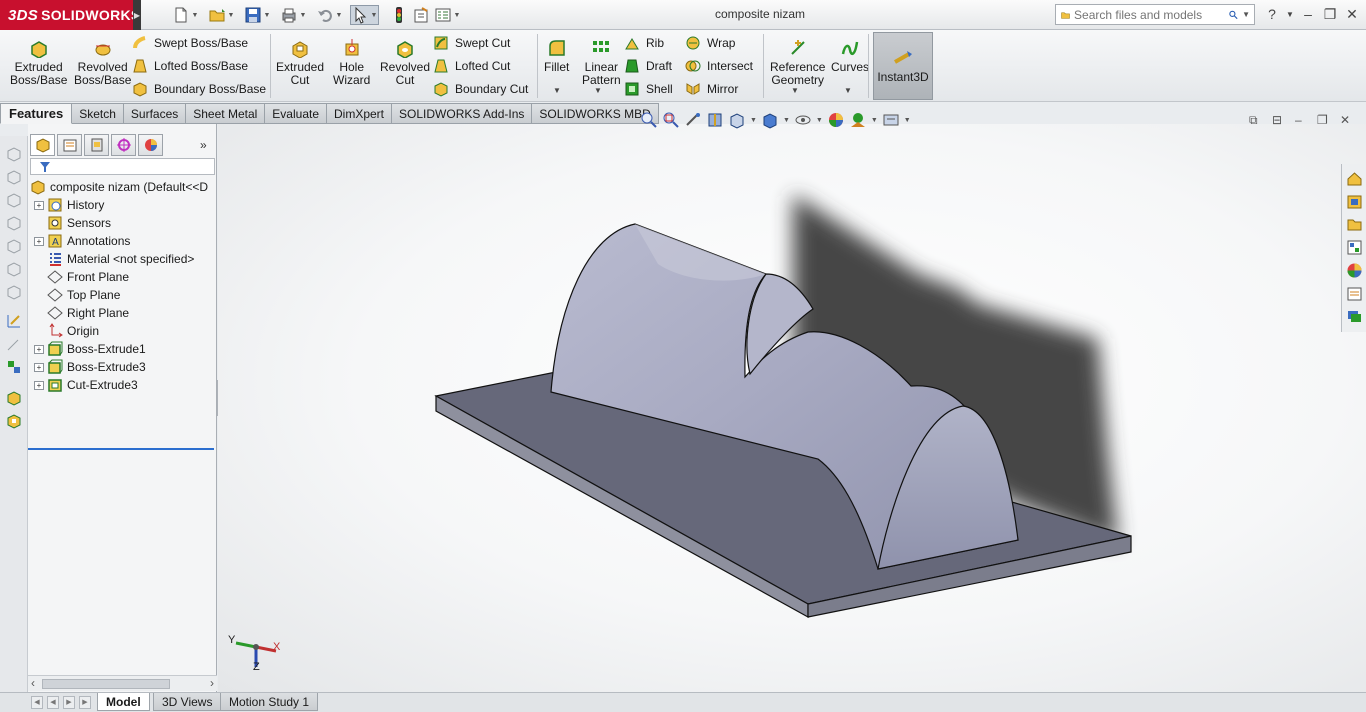 The width and height of the screenshot is (1366, 712). I want to click on print-group: ▼, so click(293, 15).